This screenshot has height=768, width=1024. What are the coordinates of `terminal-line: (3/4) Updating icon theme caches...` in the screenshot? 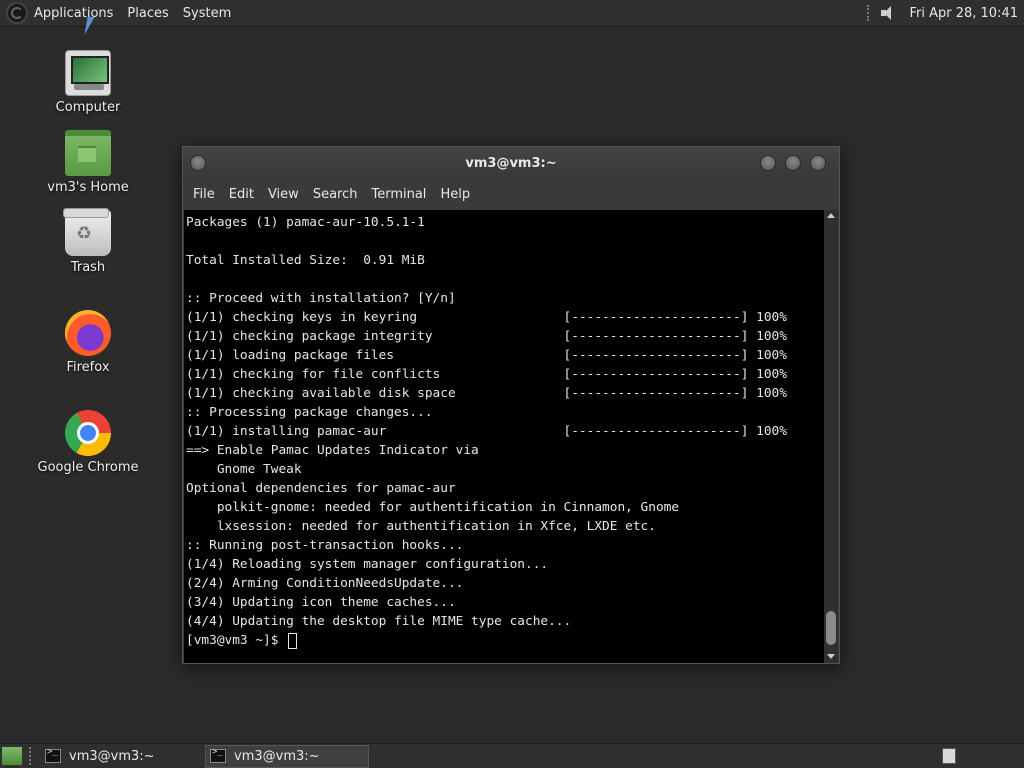 It's located at (321, 602).